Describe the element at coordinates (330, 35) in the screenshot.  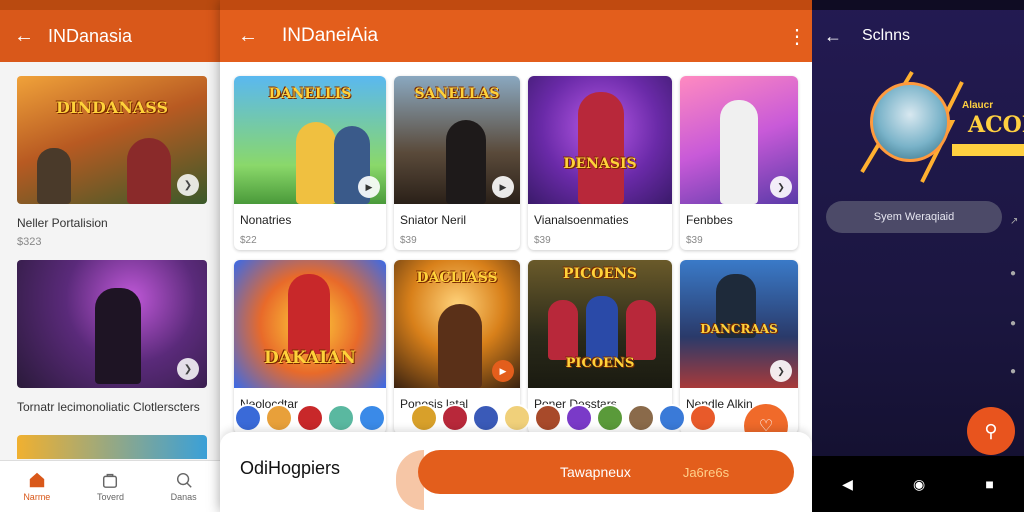
I see `app-title: INDaneiAia` at that location.